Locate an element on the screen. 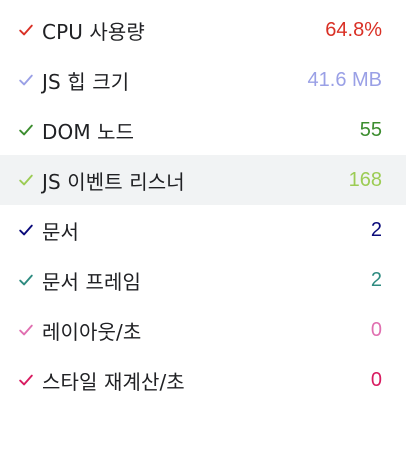 Image resolution: width=406 pixels, height=470 pixels. metric-label: 레이아웃/초 is located at coordinates (92, 331).